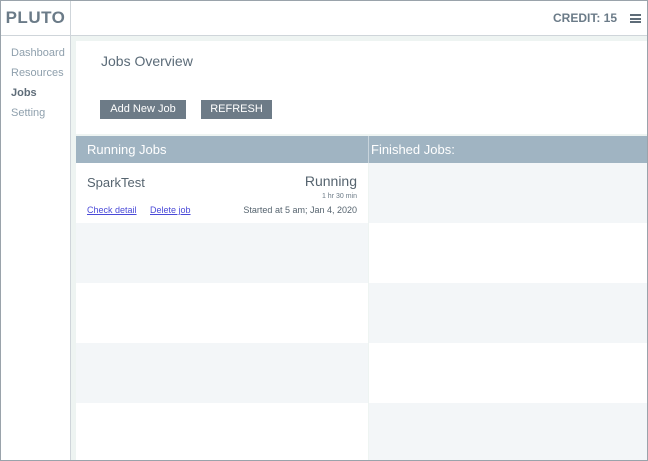 This screenshot has height=461, width=648. Describe the element at coordinates (413, 149) in the screenshot. I see `finished-jobs-header: Finished Jobs:` at that location.